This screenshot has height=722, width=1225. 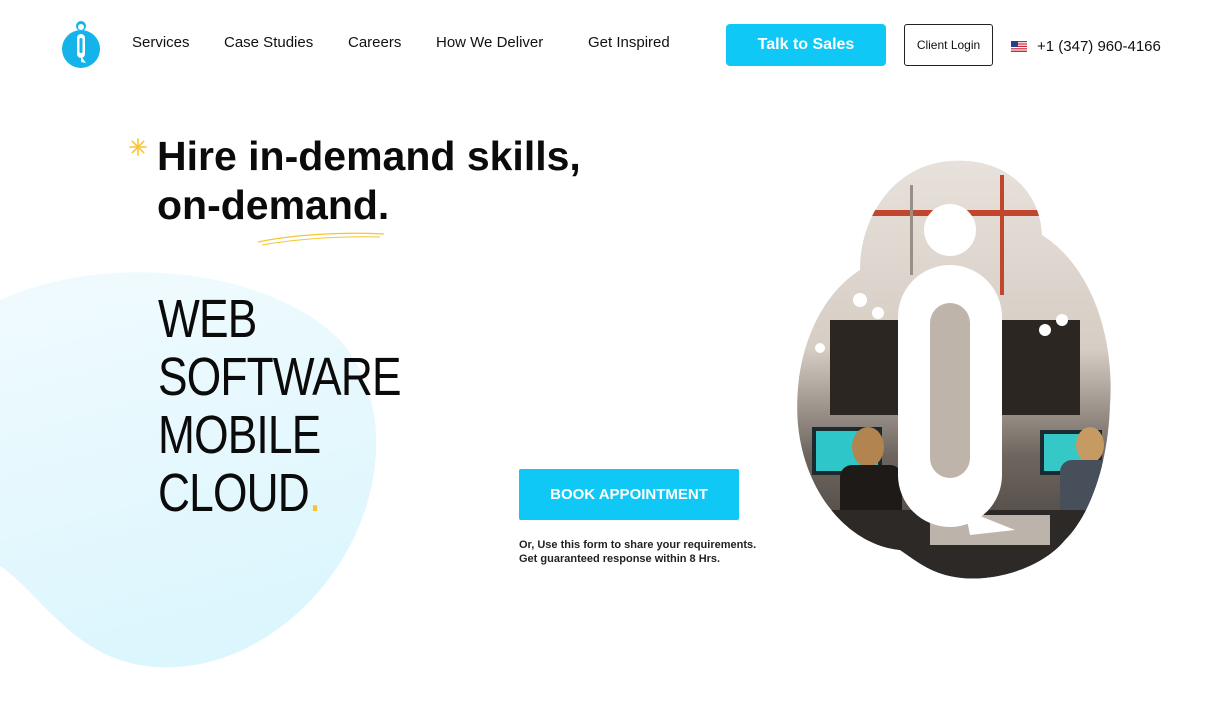 What do you see at coordinates (81, 45) in the screenshot?
I see `q-logo-icon` at bounding box center [81, 45].